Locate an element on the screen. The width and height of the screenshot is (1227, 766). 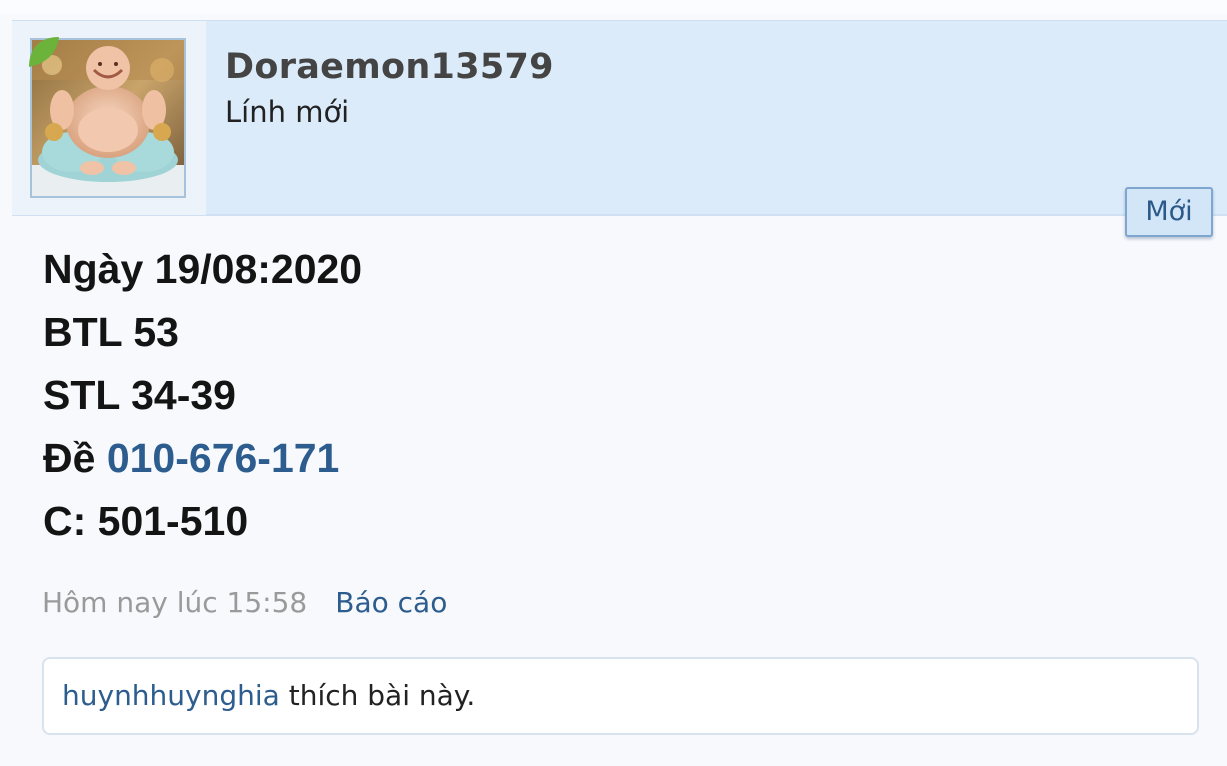
liker-username-link: huynhhuynghia is located at coordinates (171, 695).